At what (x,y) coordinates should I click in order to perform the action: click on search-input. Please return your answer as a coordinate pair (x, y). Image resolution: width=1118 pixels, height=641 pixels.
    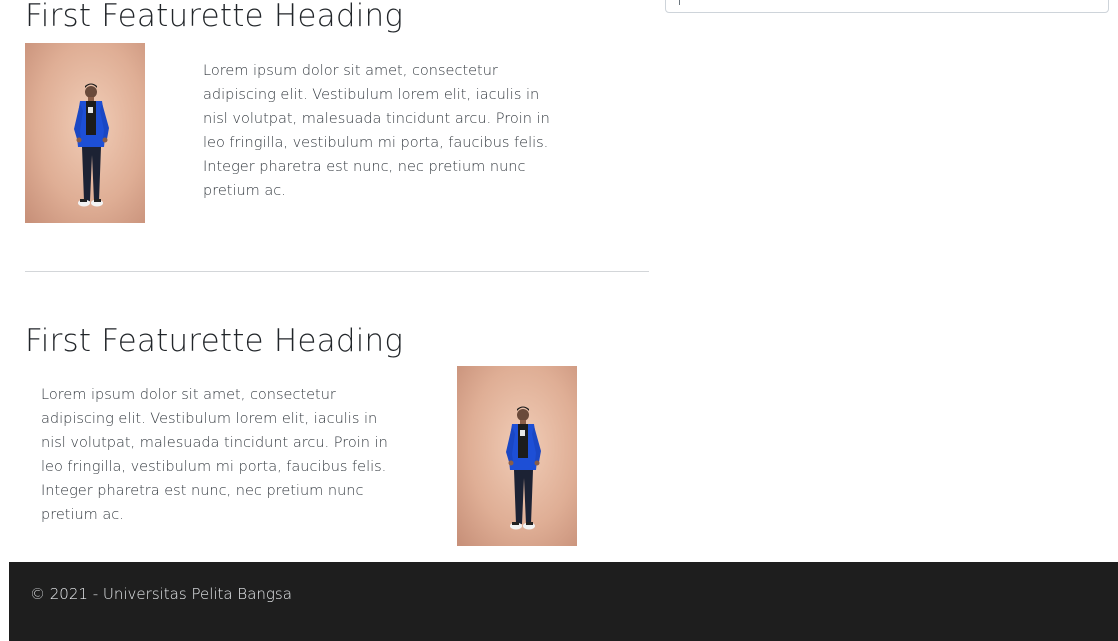
    Looking at the image, I should click on (887, 6).